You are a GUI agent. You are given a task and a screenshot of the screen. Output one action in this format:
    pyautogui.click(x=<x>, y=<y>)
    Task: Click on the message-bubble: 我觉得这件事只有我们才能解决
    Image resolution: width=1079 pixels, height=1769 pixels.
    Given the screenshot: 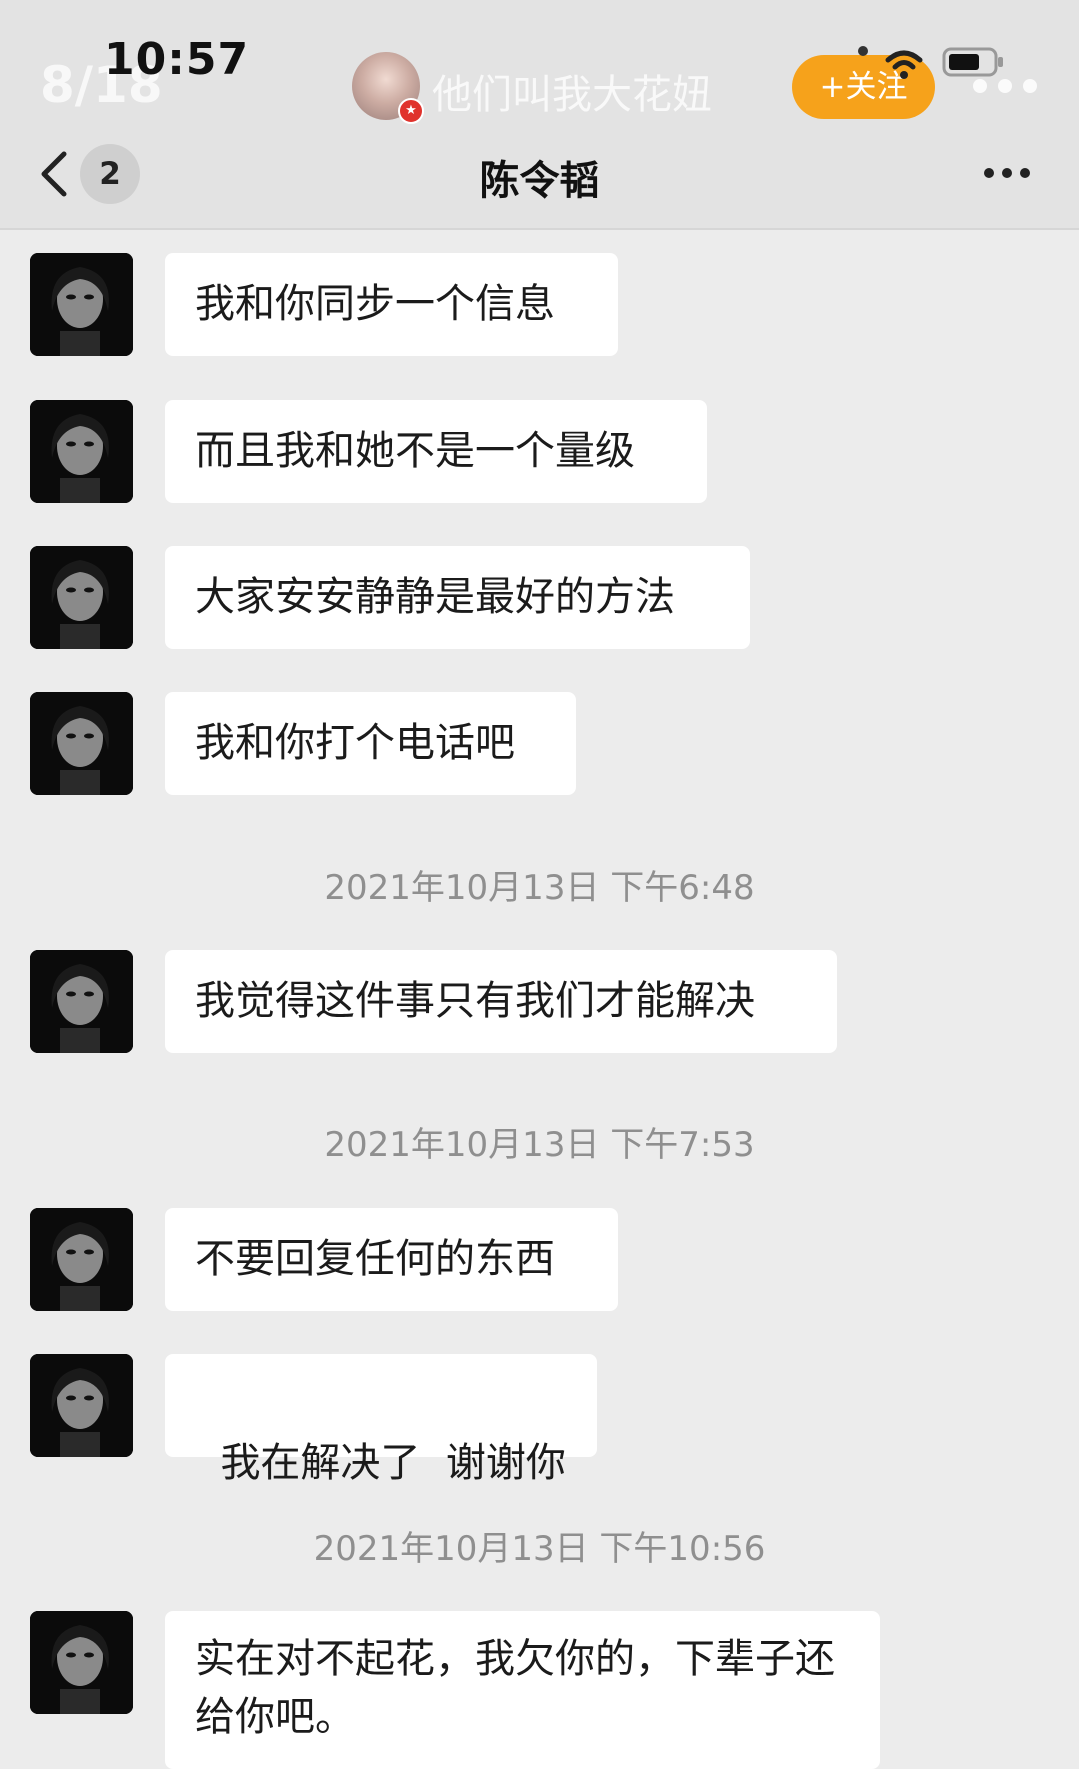 What is the action you would take?
    pyautogui.click(x=501, y=1001)
    